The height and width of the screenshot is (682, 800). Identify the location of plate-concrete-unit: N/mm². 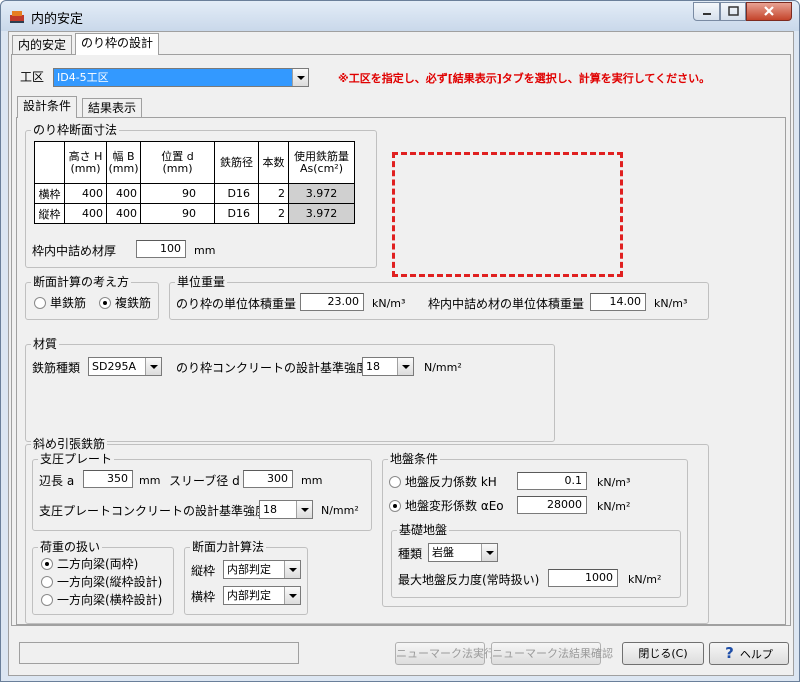
(340, 510).